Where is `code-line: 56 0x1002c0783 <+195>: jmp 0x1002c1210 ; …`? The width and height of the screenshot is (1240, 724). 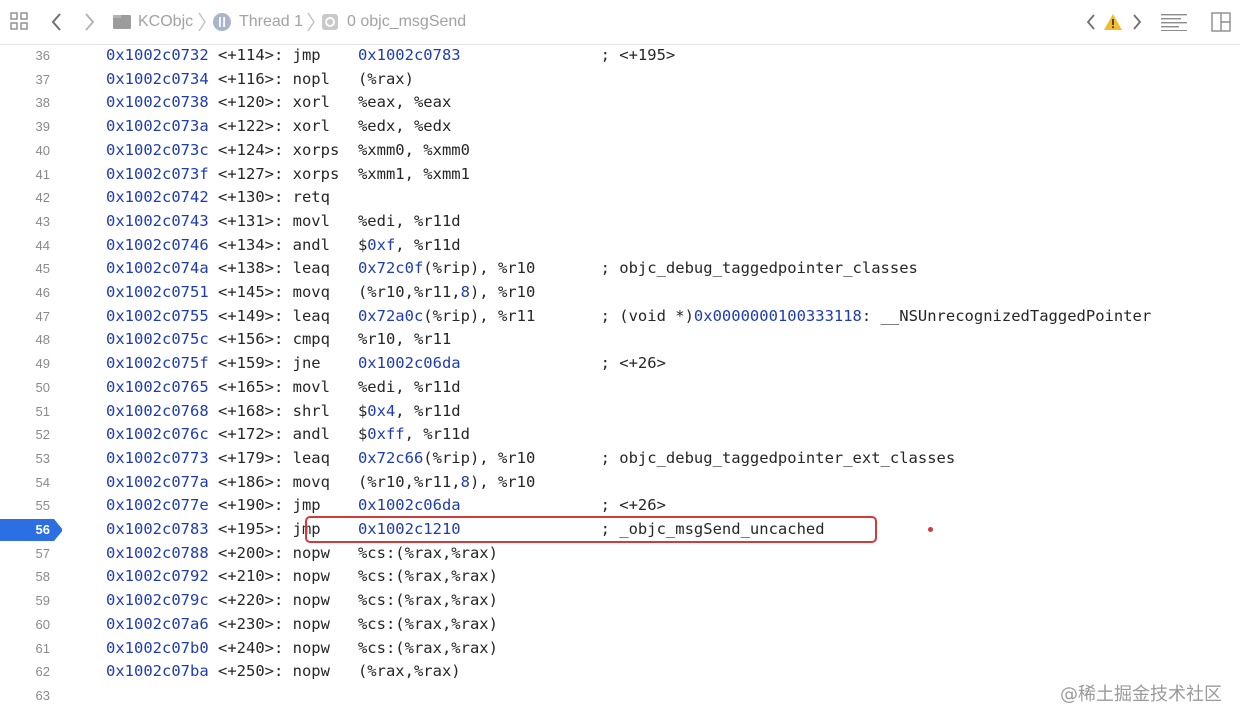 code-line: 56 0x1002c0783 <+195>: jmp 0x1002c1210 ; … is located at coordinates (620, 529).